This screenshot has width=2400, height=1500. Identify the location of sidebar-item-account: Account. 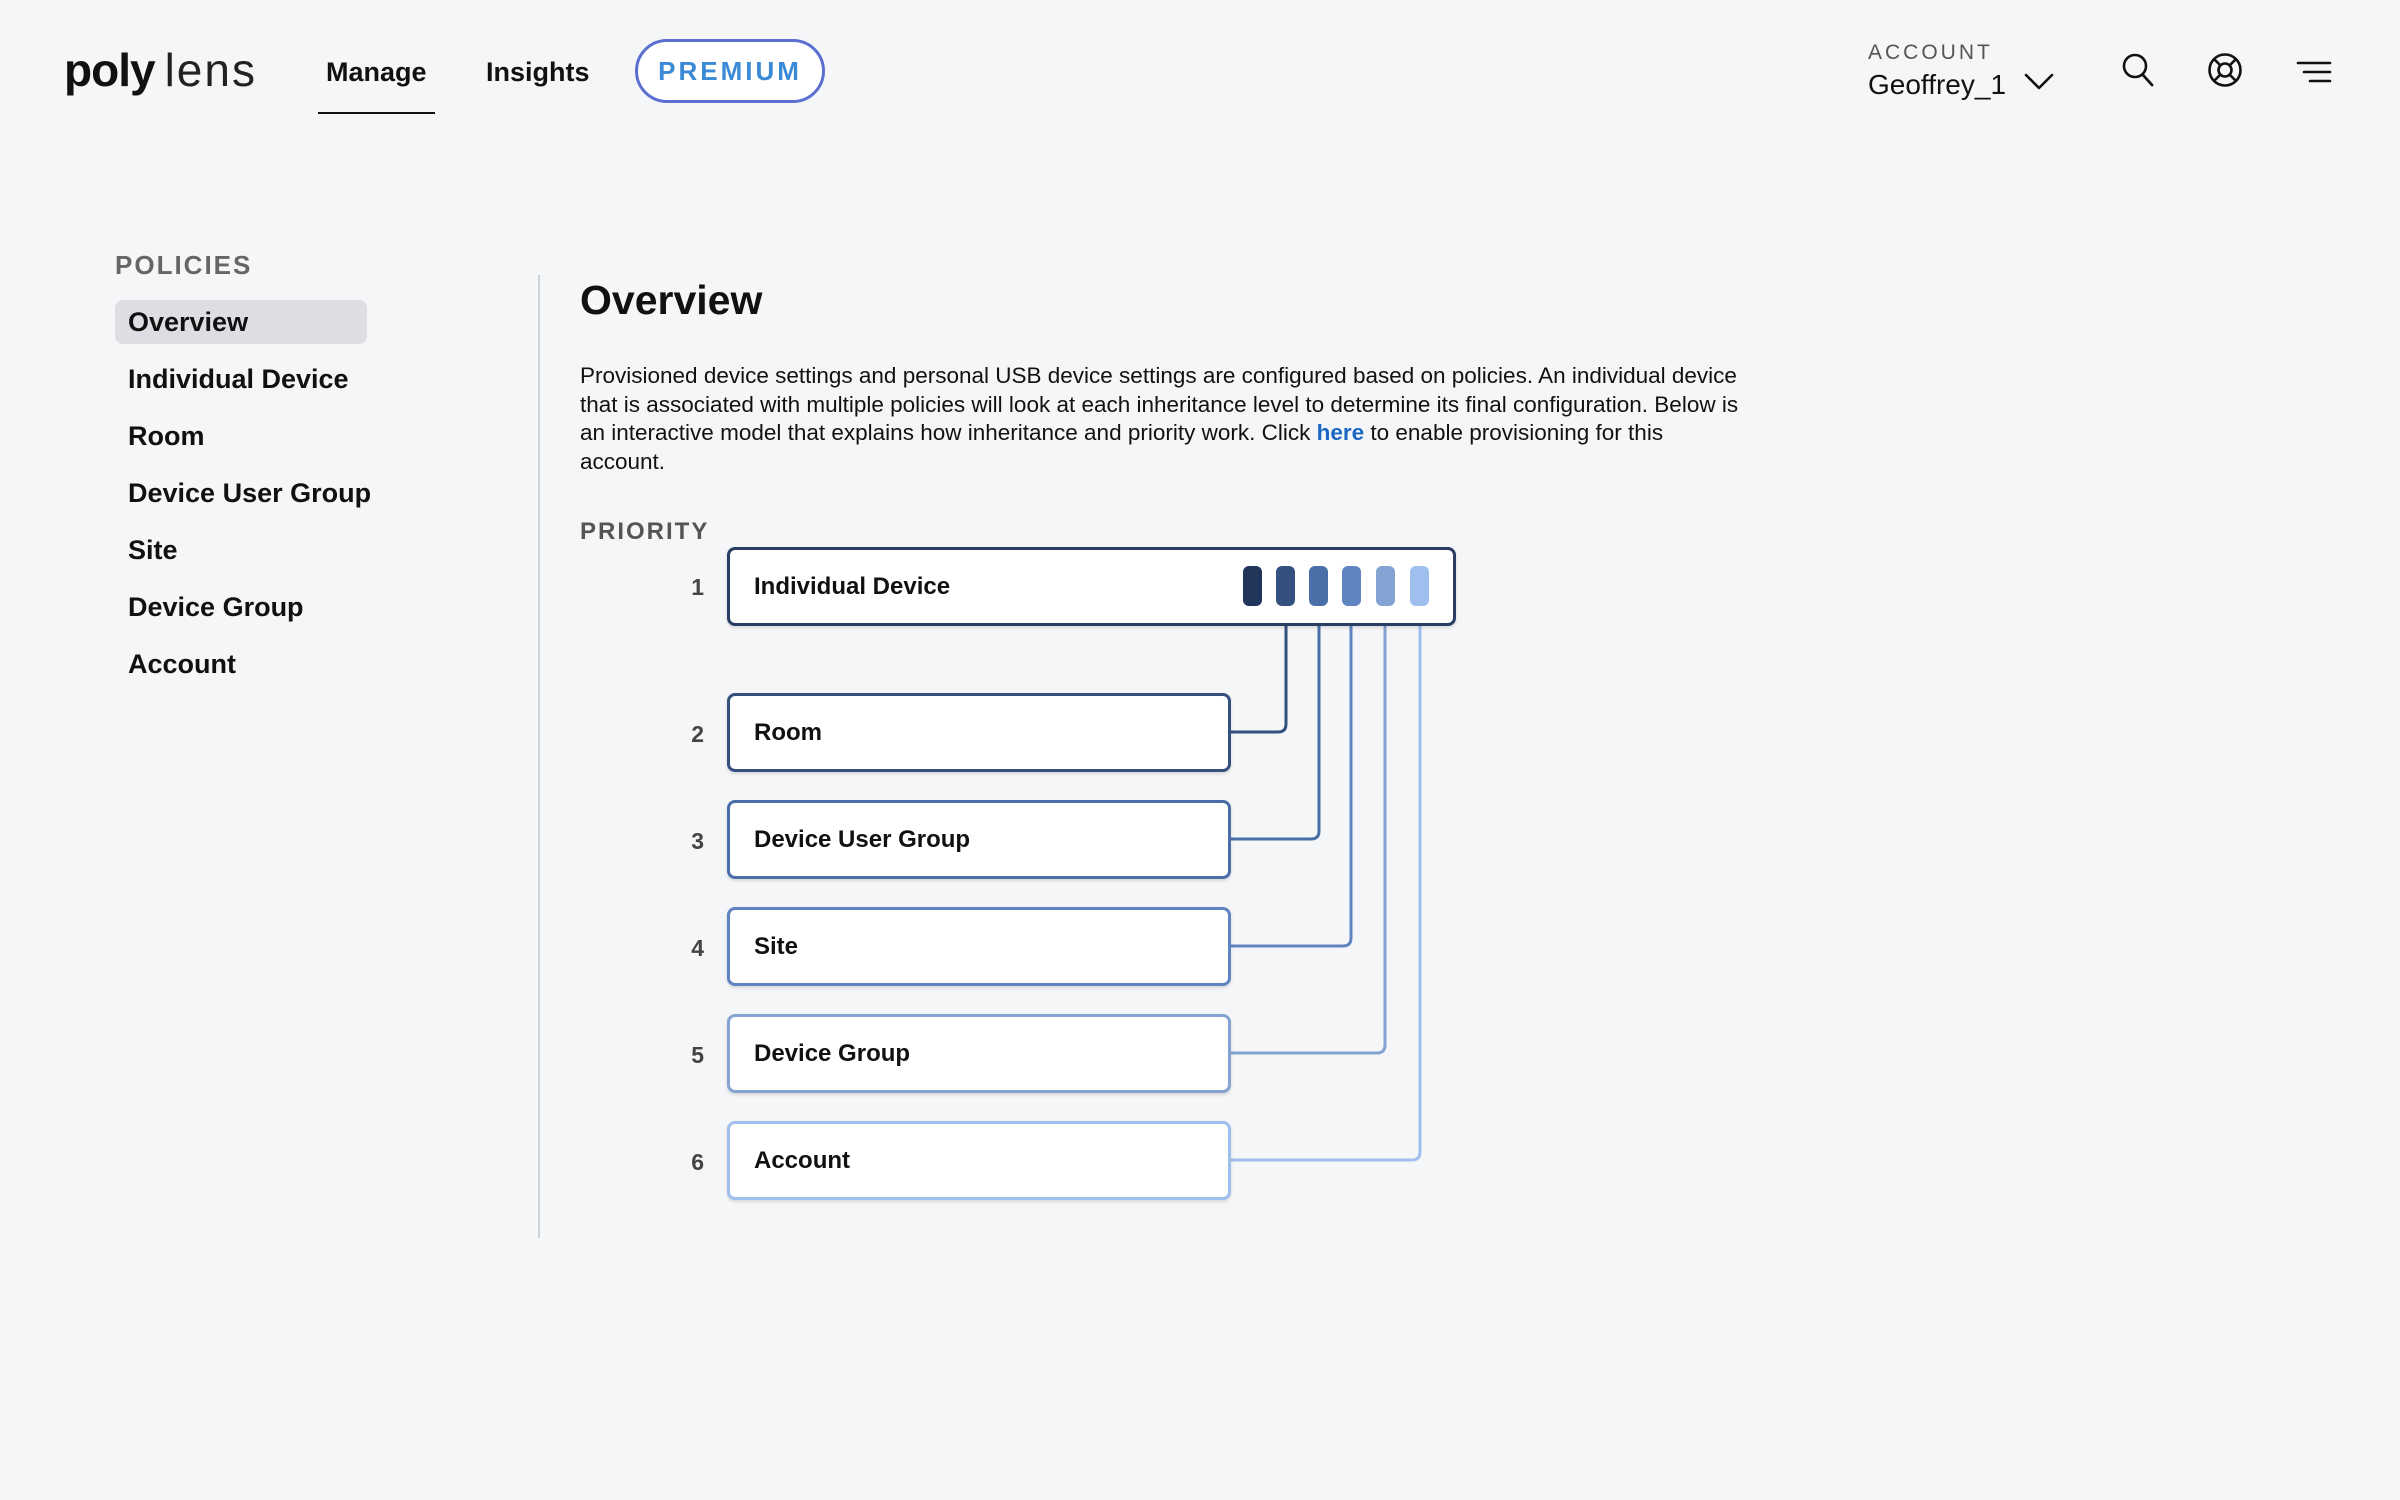
(241, 664).